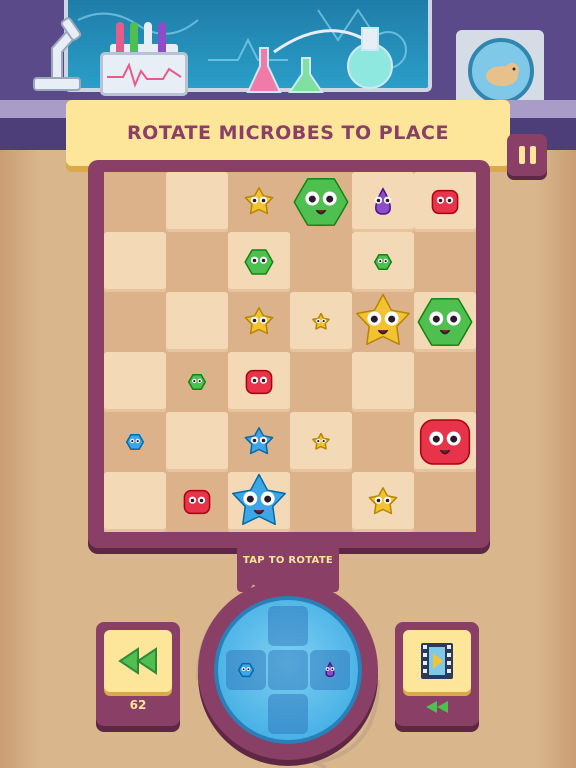 The image size is (576, 768). I want to click on hamster-icon, so click(501, 71).